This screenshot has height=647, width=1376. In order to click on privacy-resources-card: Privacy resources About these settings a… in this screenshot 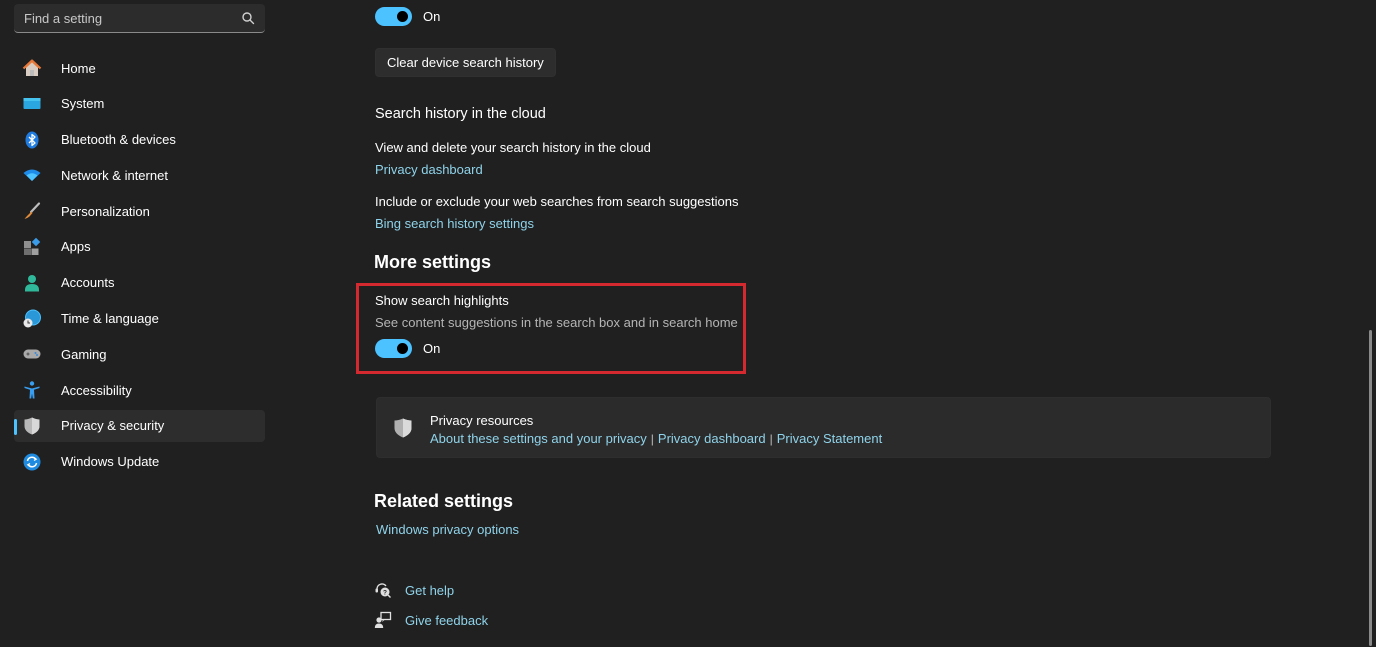, I will do `click(823, 427)`.